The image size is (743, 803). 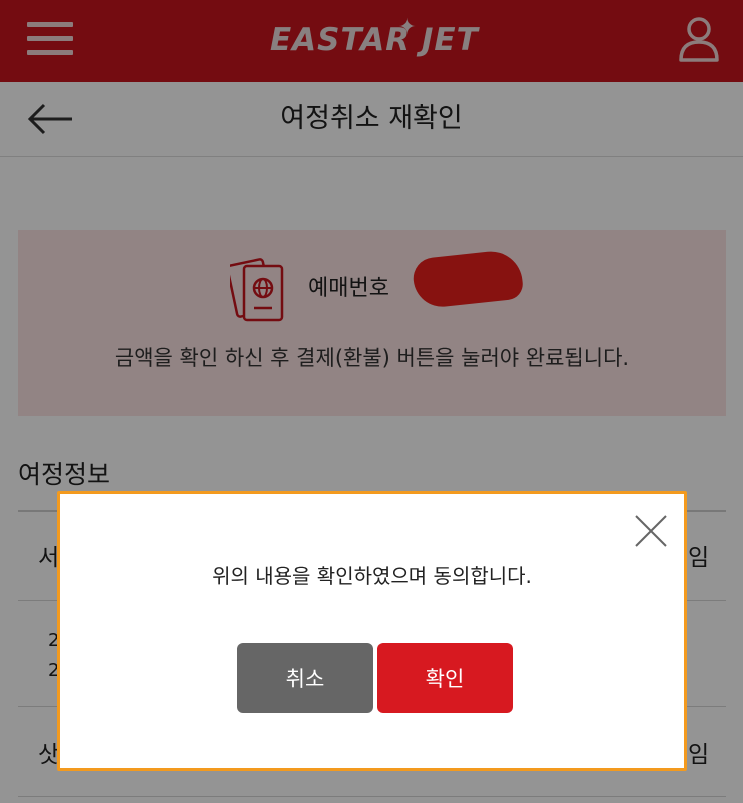 What do you see at coordinates (305, 678) in the screenshot?
I see `cancel-button: 취소` at bounding box center [305, 678].